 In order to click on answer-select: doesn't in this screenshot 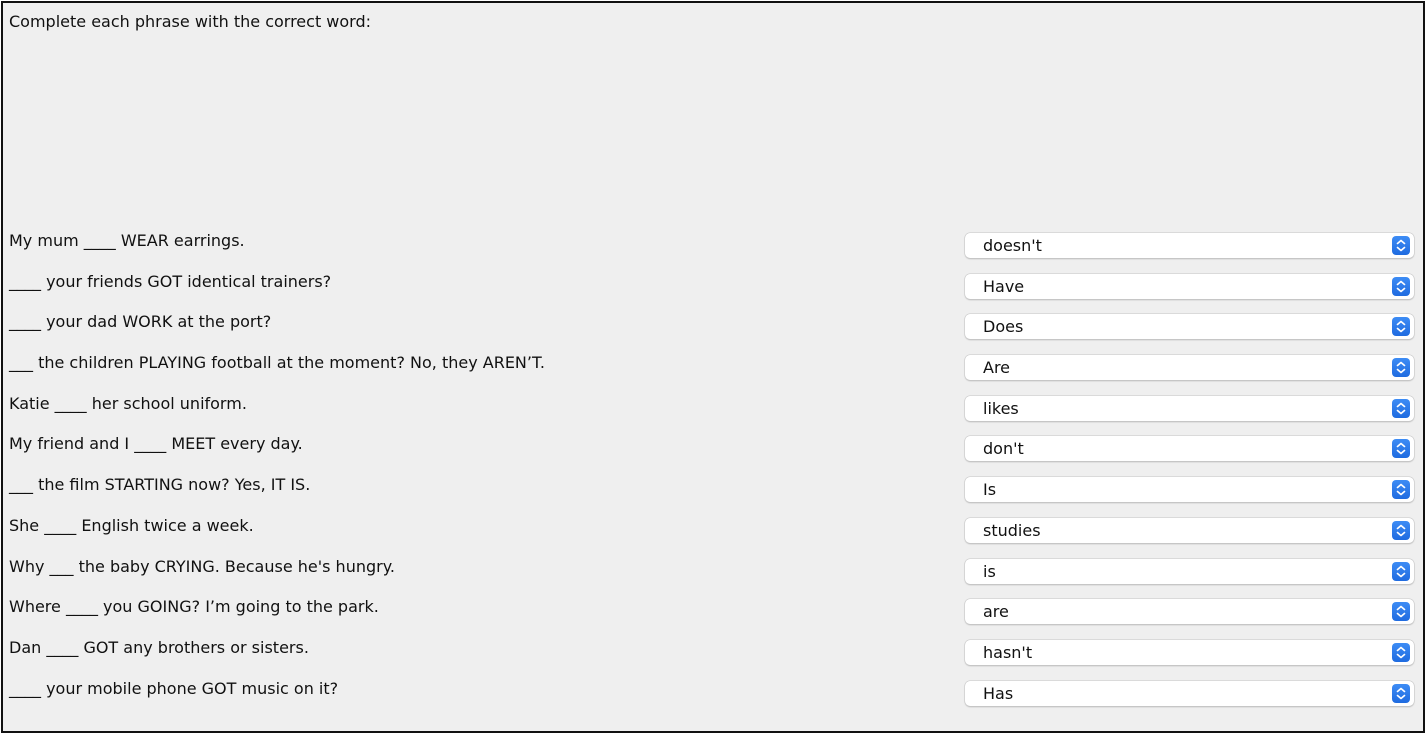, I will do `click(1189, 245)`.